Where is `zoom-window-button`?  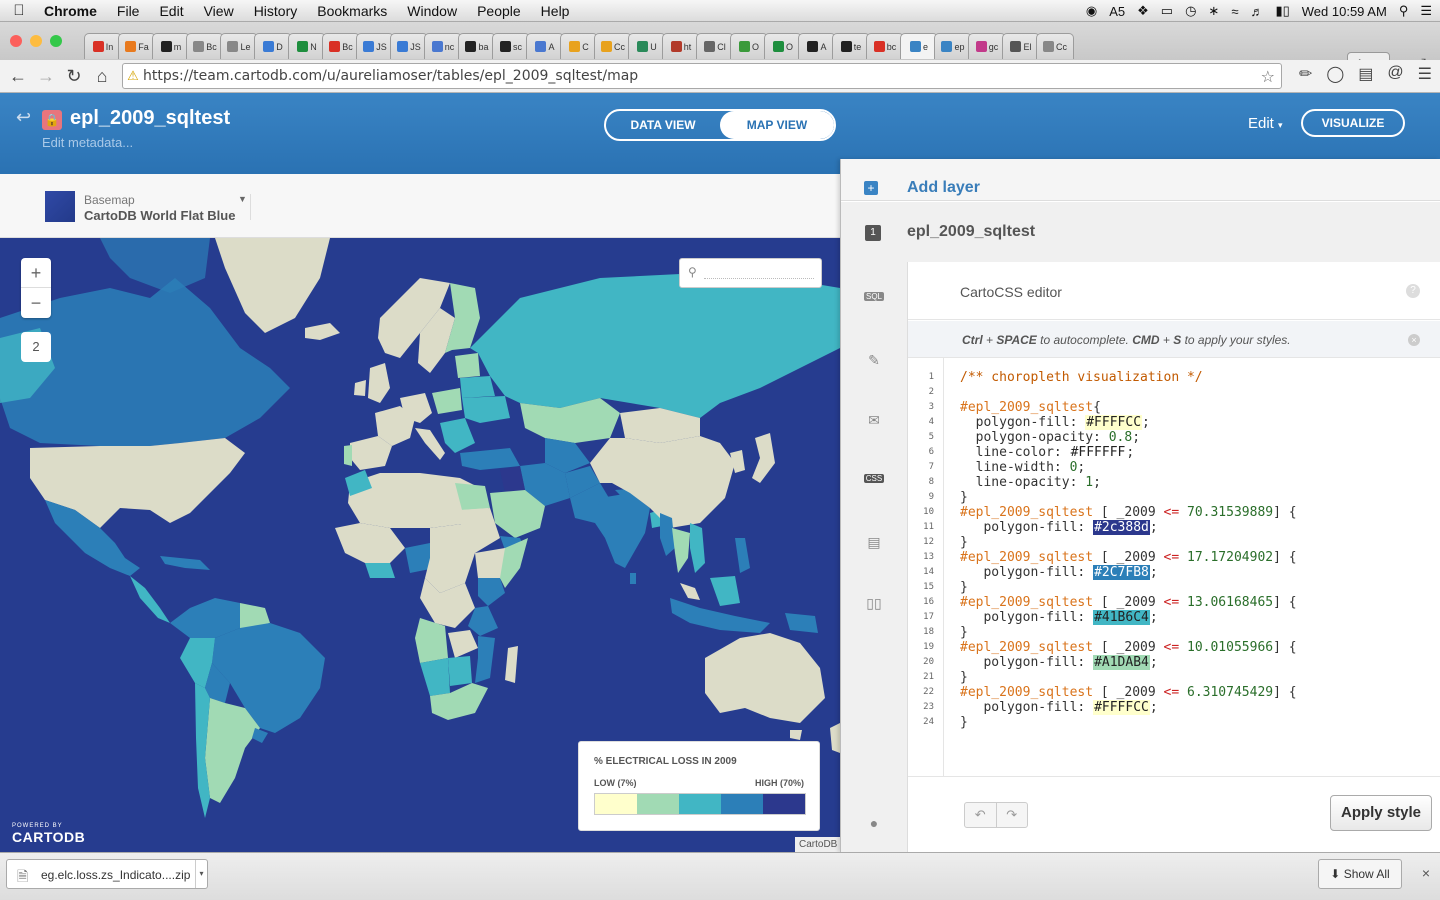
zoom-window-button is located at coordinates (56, 41).